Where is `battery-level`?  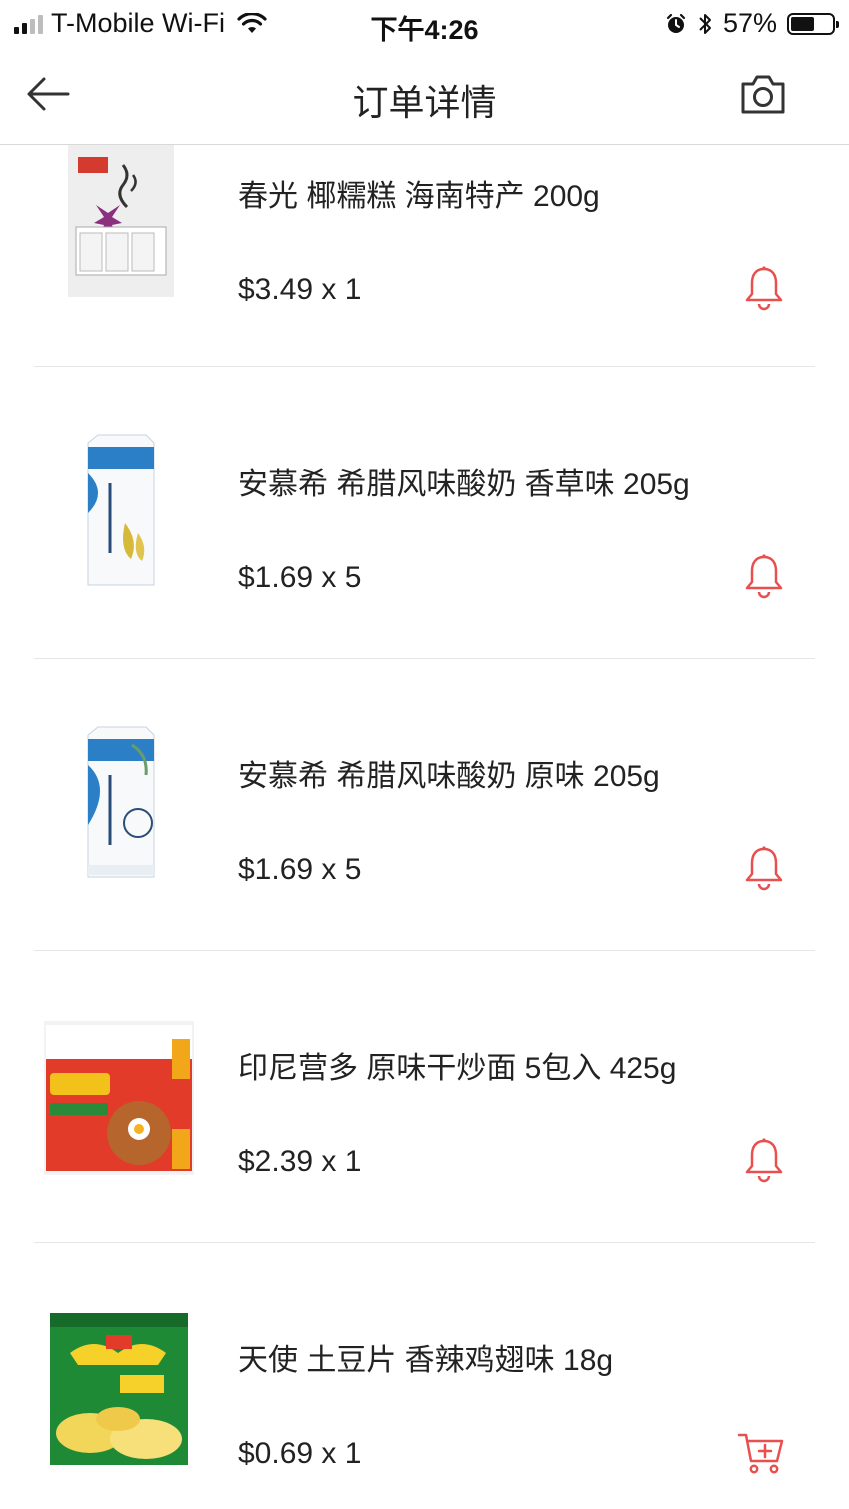 battery-level is located at coordinates (802, 23).